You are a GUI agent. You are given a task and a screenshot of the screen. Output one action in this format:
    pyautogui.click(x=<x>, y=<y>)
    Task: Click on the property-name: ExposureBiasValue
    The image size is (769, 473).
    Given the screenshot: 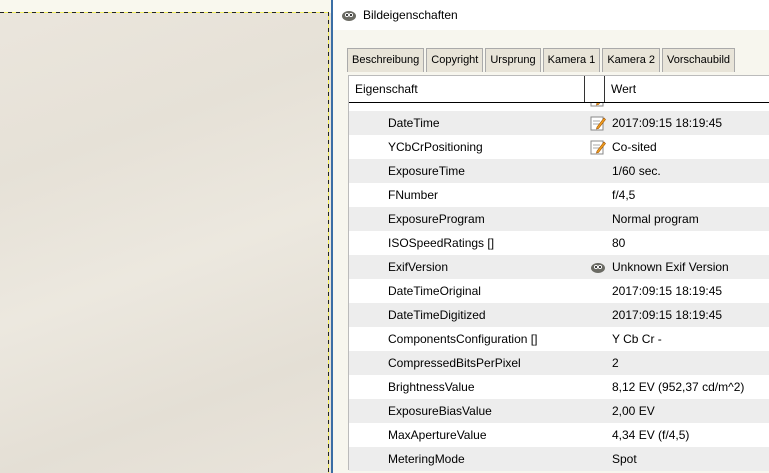 What is the action you would take?
    pyautogui.click(x=440, y=411)
    